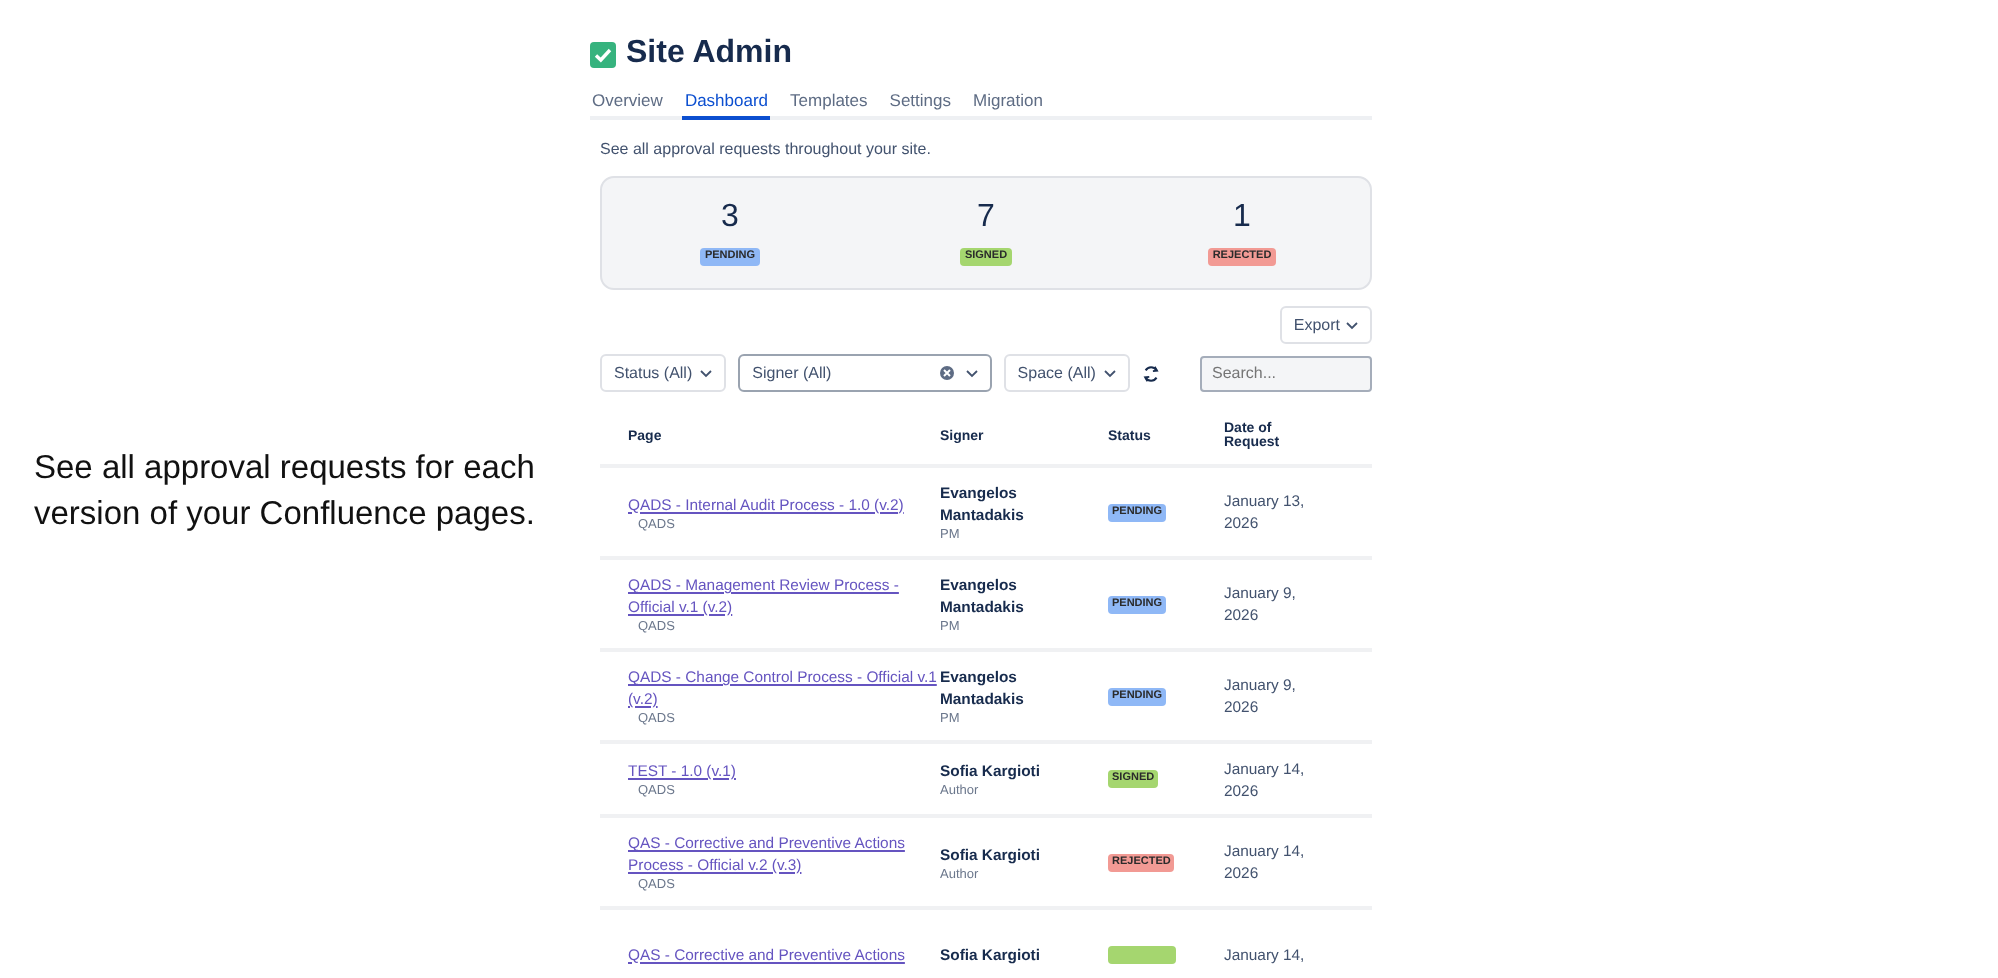 This screenshot has width=1998, height=978. I want to click on count-text: 3, so click(730, 218).